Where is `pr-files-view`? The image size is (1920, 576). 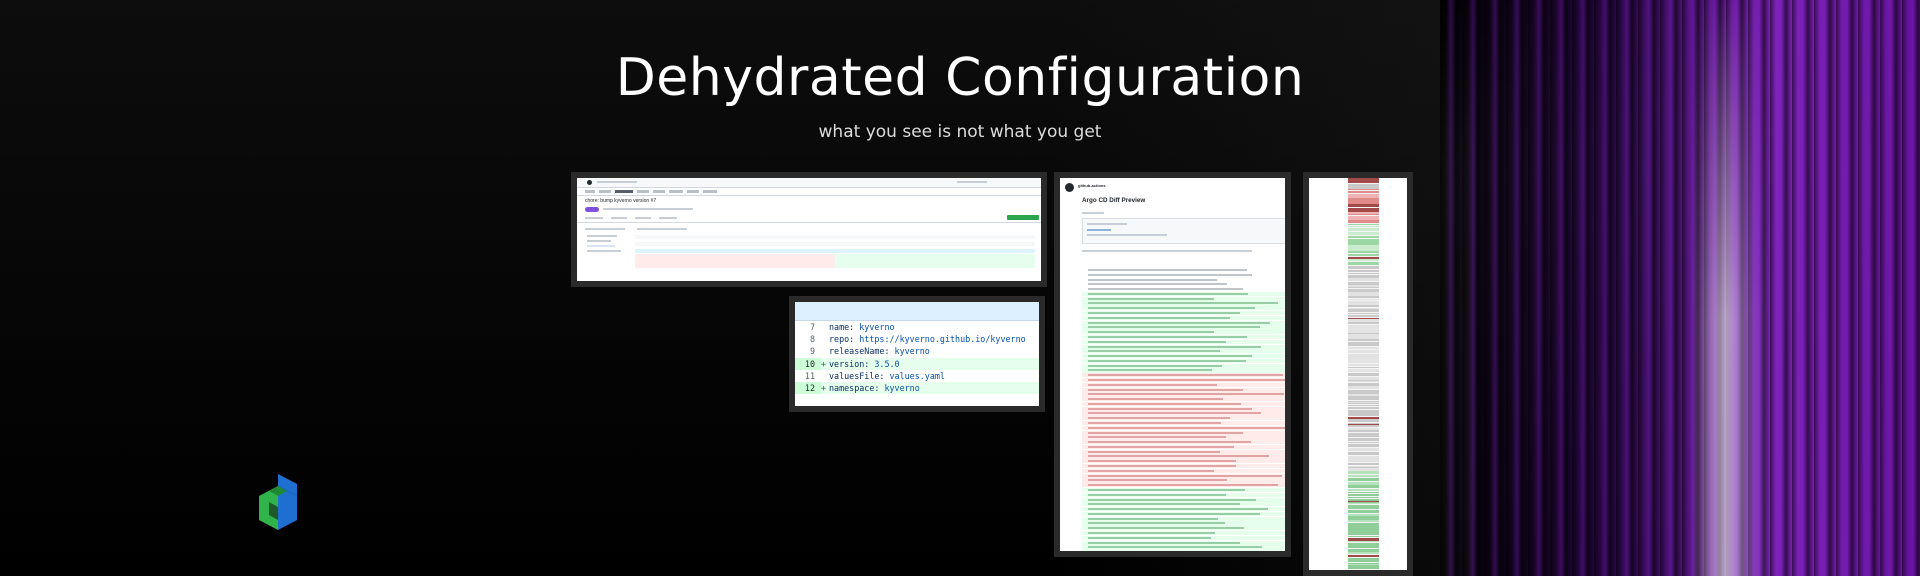 pr-files-view is located at coordinates (809, 248).